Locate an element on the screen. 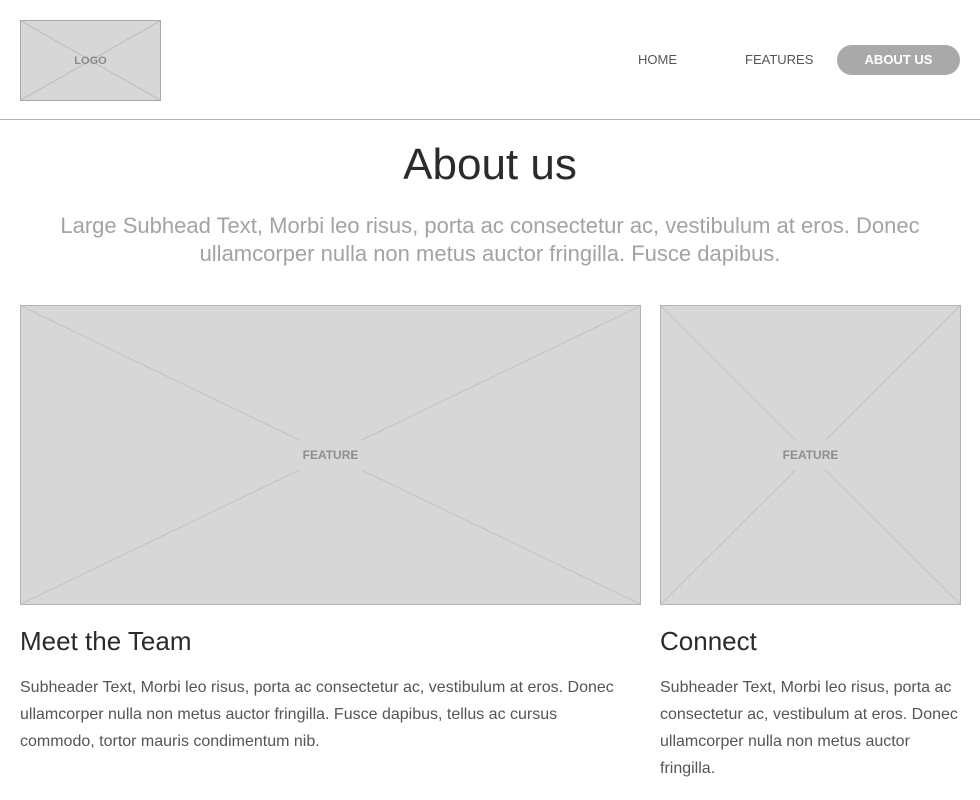  feature-label-wrapper: FEATURE is located at coordinates (810, 455).